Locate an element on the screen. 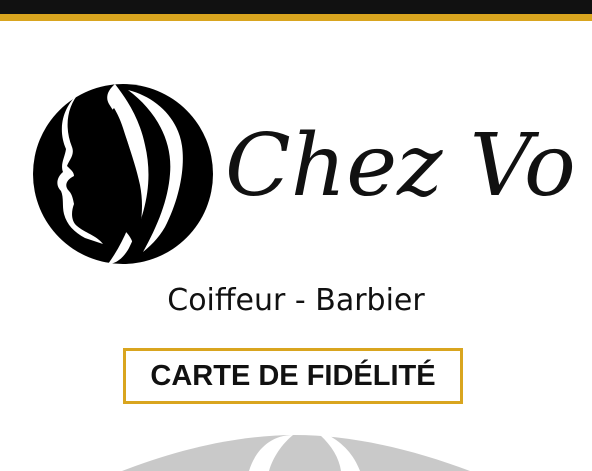 This screenshot has width=592, height=471. brand-wordmark: Chez Vous is located at coordinates (400, 166).